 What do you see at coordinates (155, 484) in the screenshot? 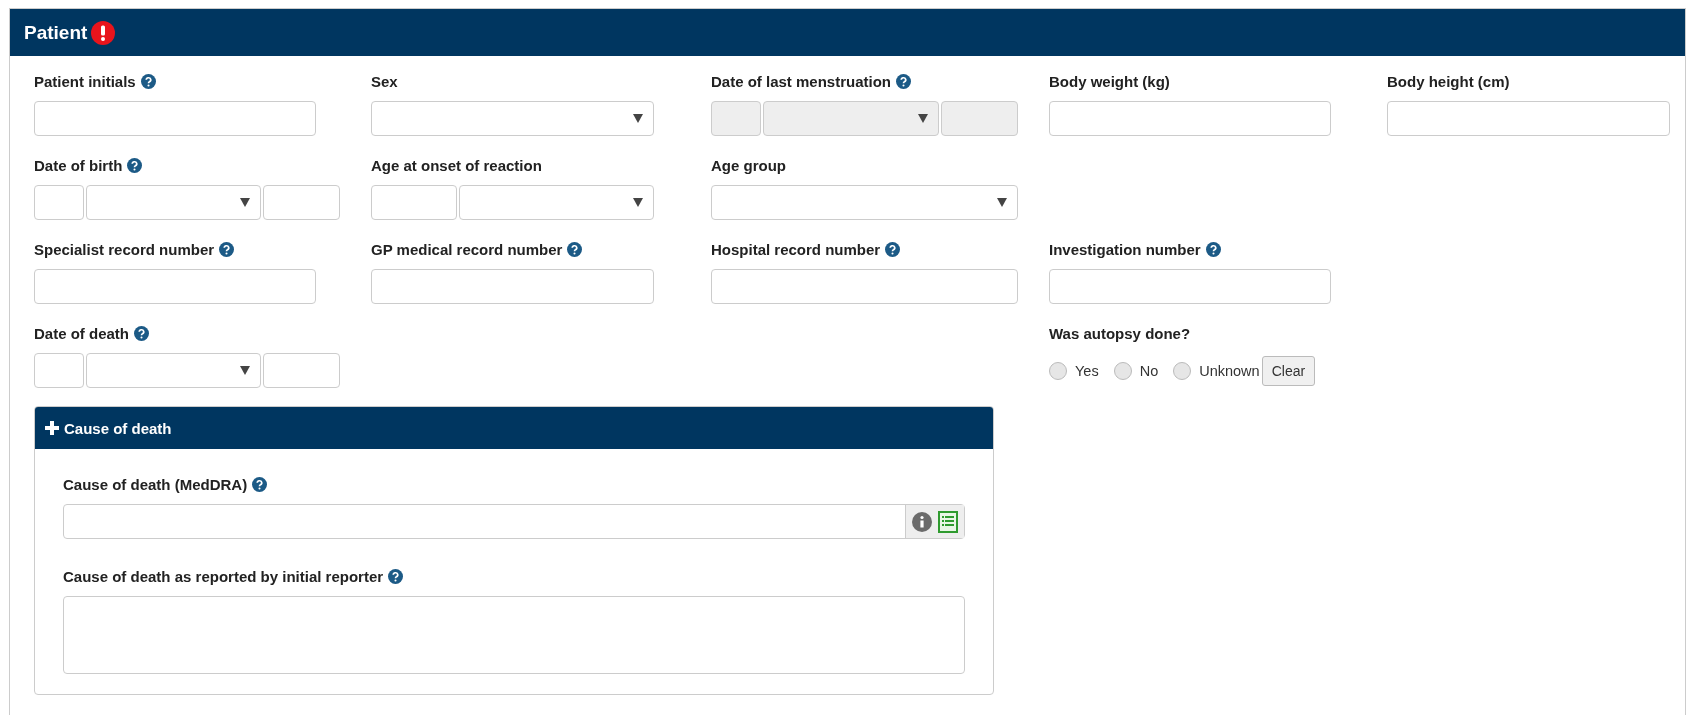
I see `field-label: Cause of death (MedDRA)` at bounding box center [155, 484].